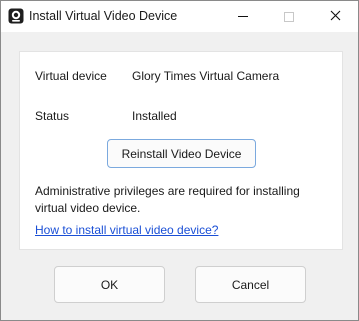  Describe the element at coordinates (206, 76) in the screenshot. I see `device-value: Glory Times Virtual Camera` at that location.